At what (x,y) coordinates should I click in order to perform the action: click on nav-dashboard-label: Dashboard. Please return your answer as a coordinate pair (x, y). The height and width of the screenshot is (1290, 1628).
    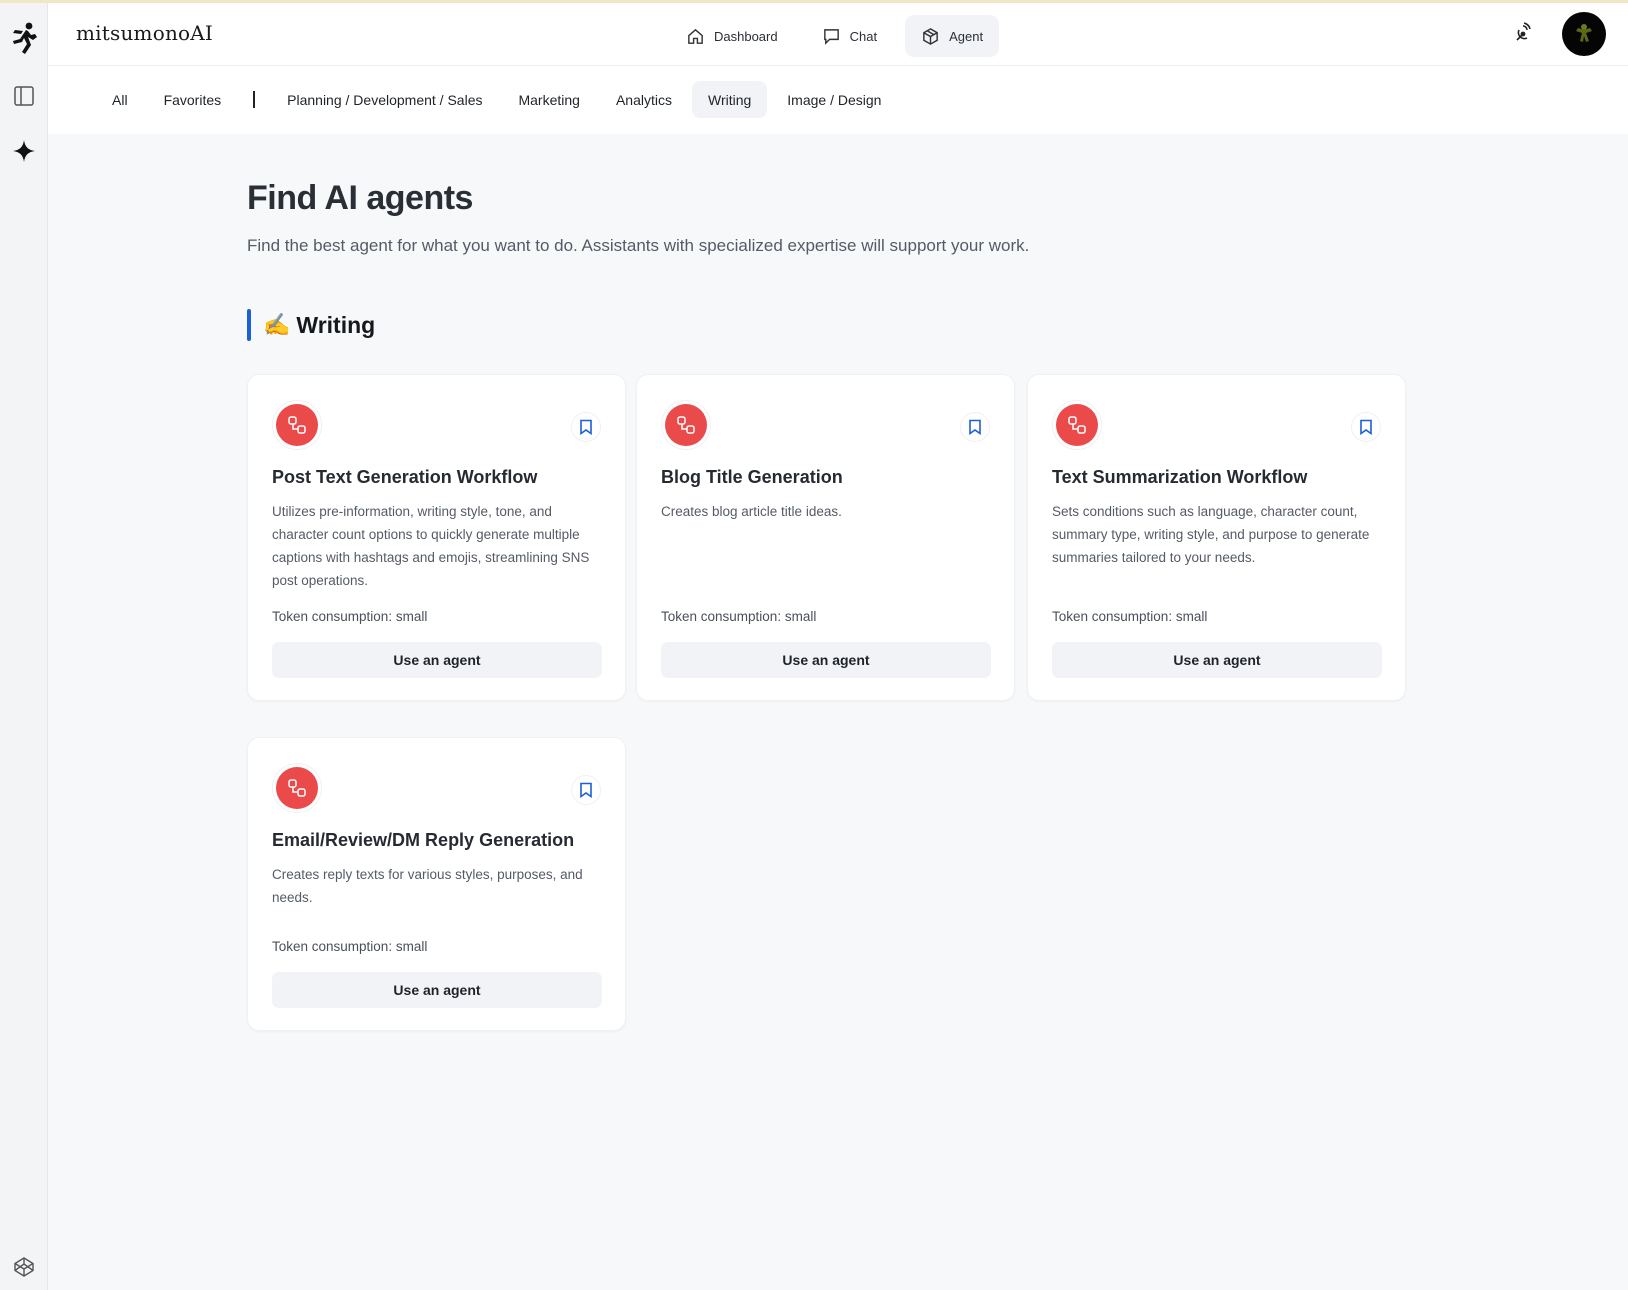
    Looking at the image, I should click on (746, 36).